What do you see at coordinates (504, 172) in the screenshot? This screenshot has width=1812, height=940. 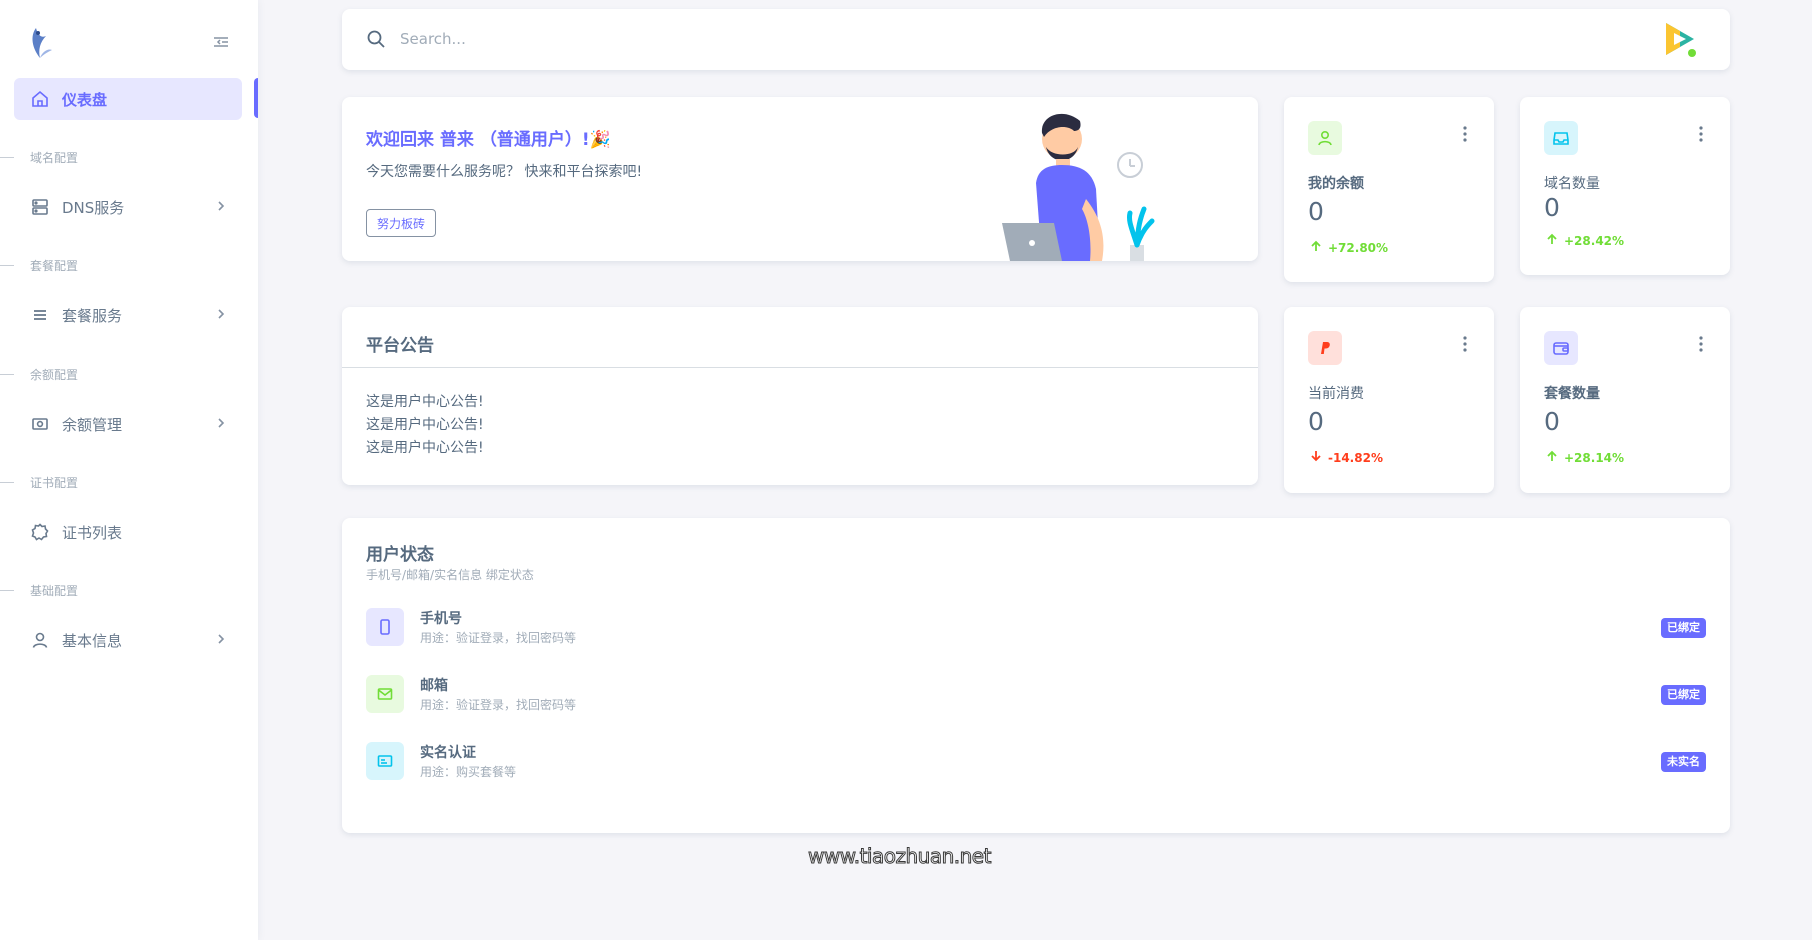 I see `welcome-subtitle: 今天您需要什么服务呢？ 快来和平台探索吧!` at bounding box center [504, 172].